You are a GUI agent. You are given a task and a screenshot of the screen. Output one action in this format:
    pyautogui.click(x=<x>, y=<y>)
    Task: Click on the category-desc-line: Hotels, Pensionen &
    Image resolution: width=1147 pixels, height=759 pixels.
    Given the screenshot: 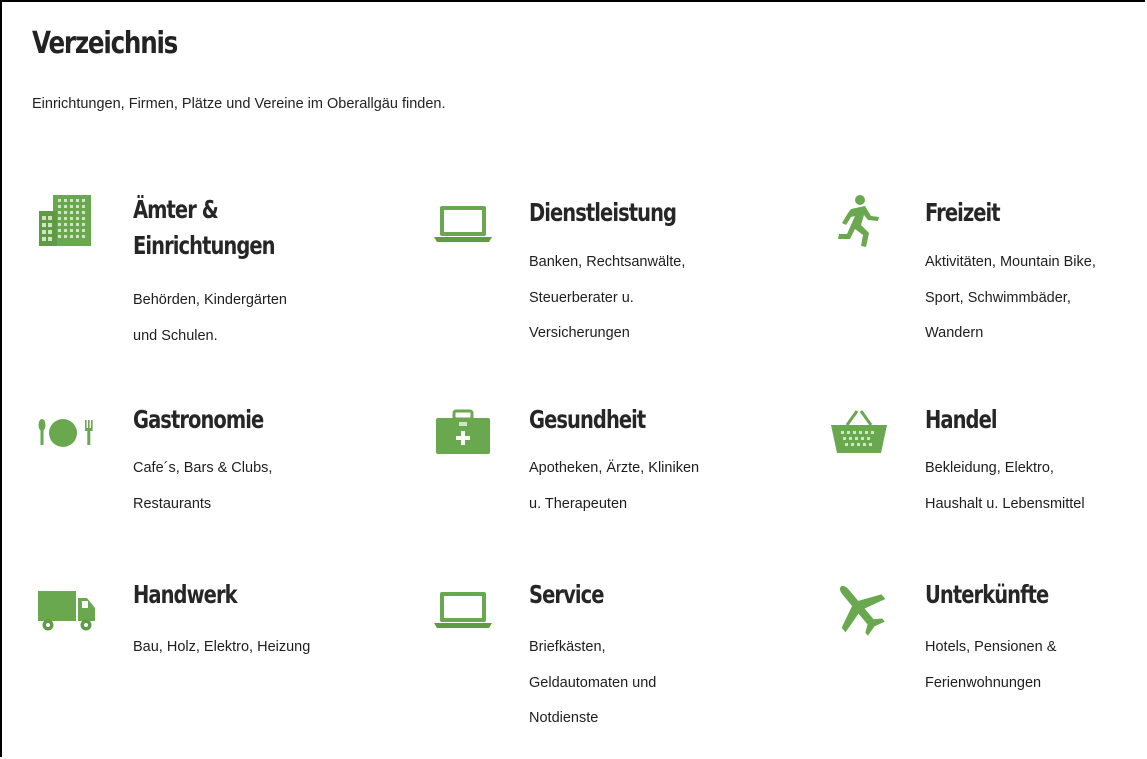 What is the action you would take?
    pyautogui.click(x=991, y=647)
    